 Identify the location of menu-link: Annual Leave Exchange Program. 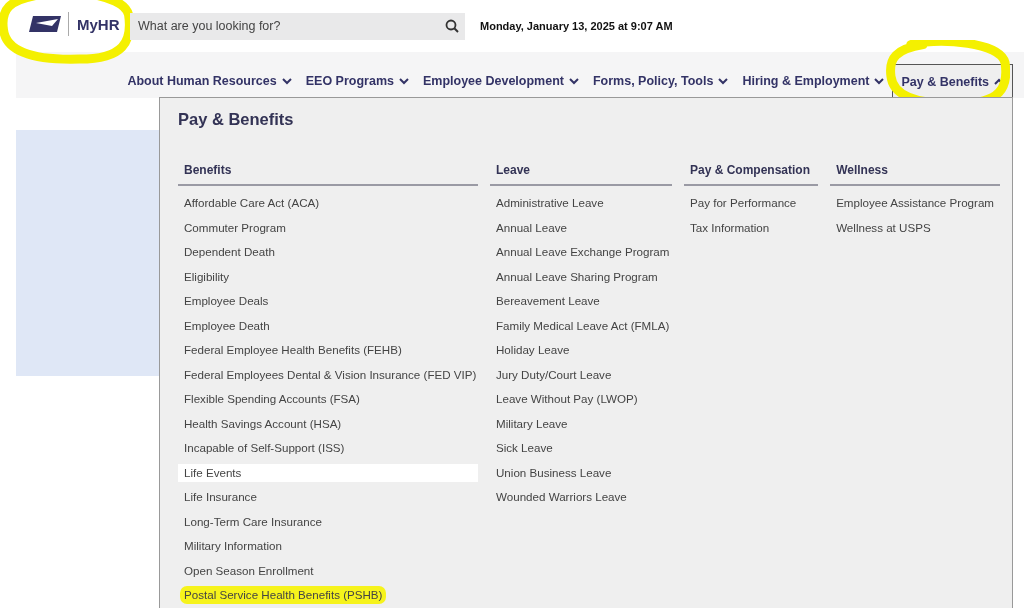
(581, 252).